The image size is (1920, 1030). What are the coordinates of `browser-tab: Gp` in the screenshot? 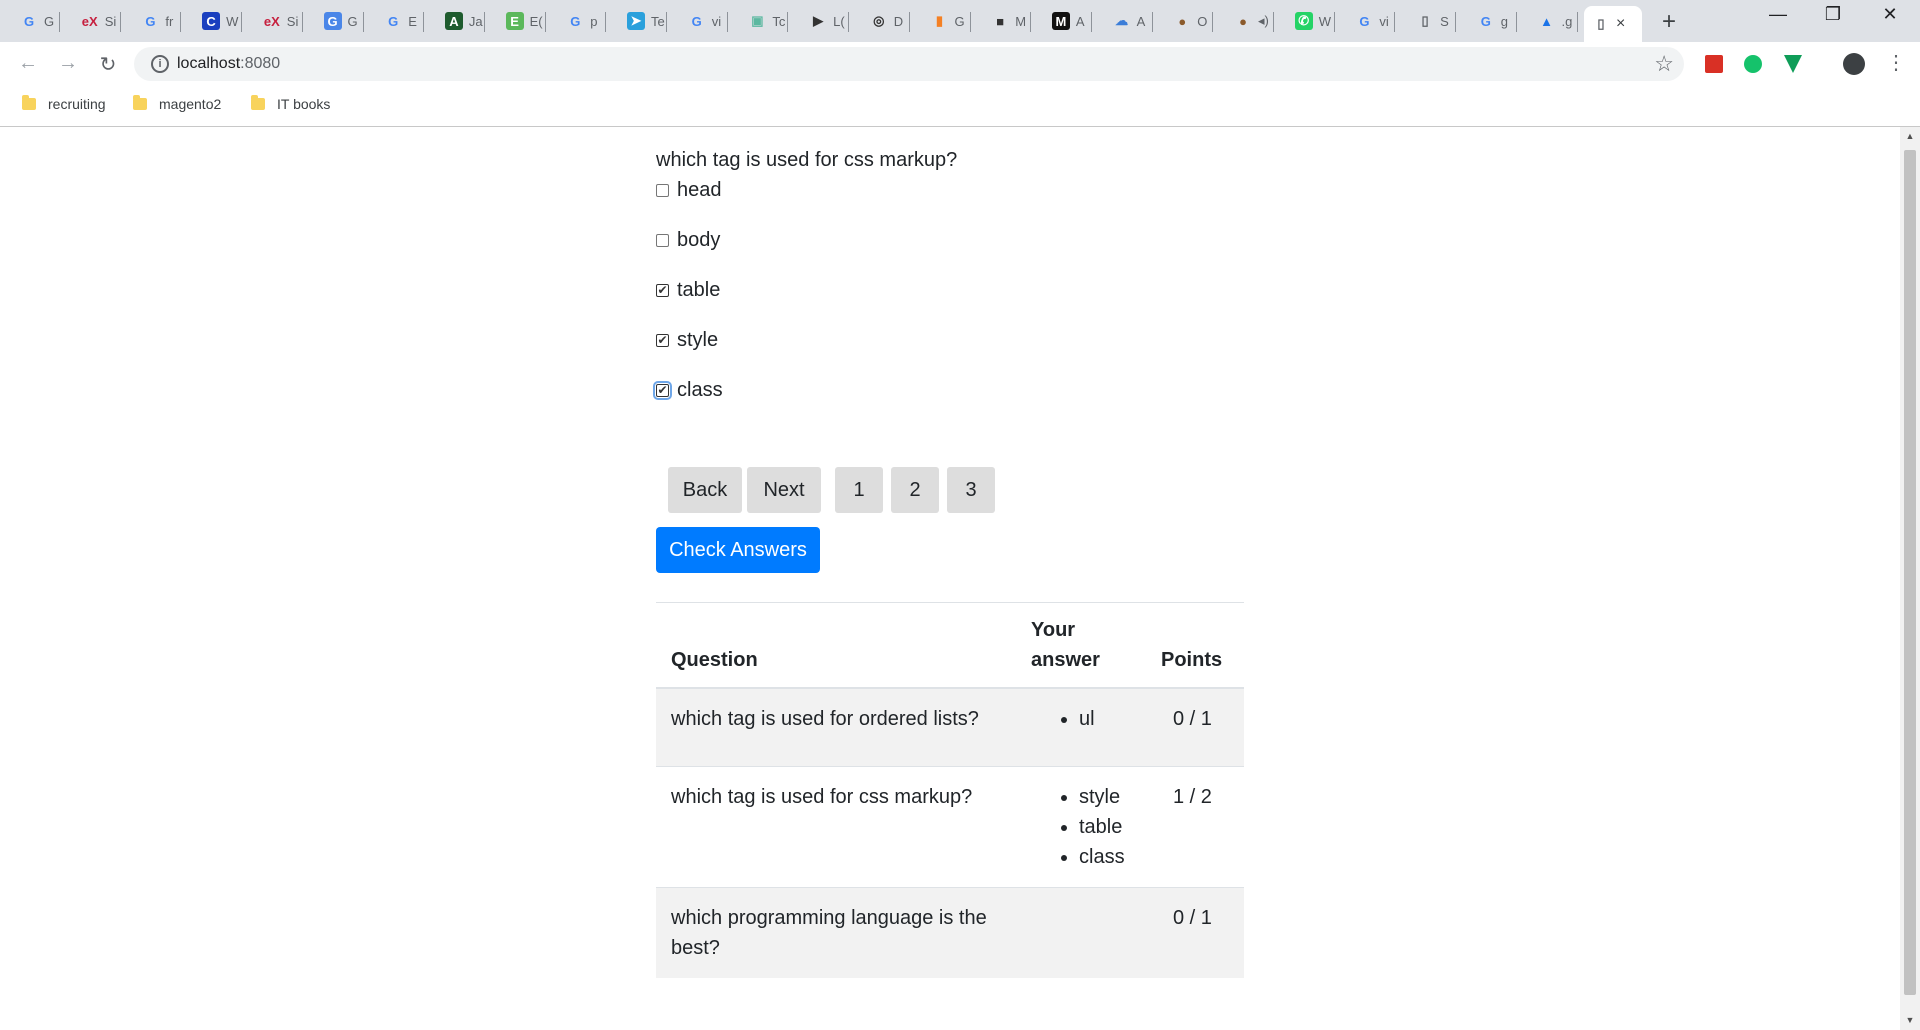 It's located at (576, 21).